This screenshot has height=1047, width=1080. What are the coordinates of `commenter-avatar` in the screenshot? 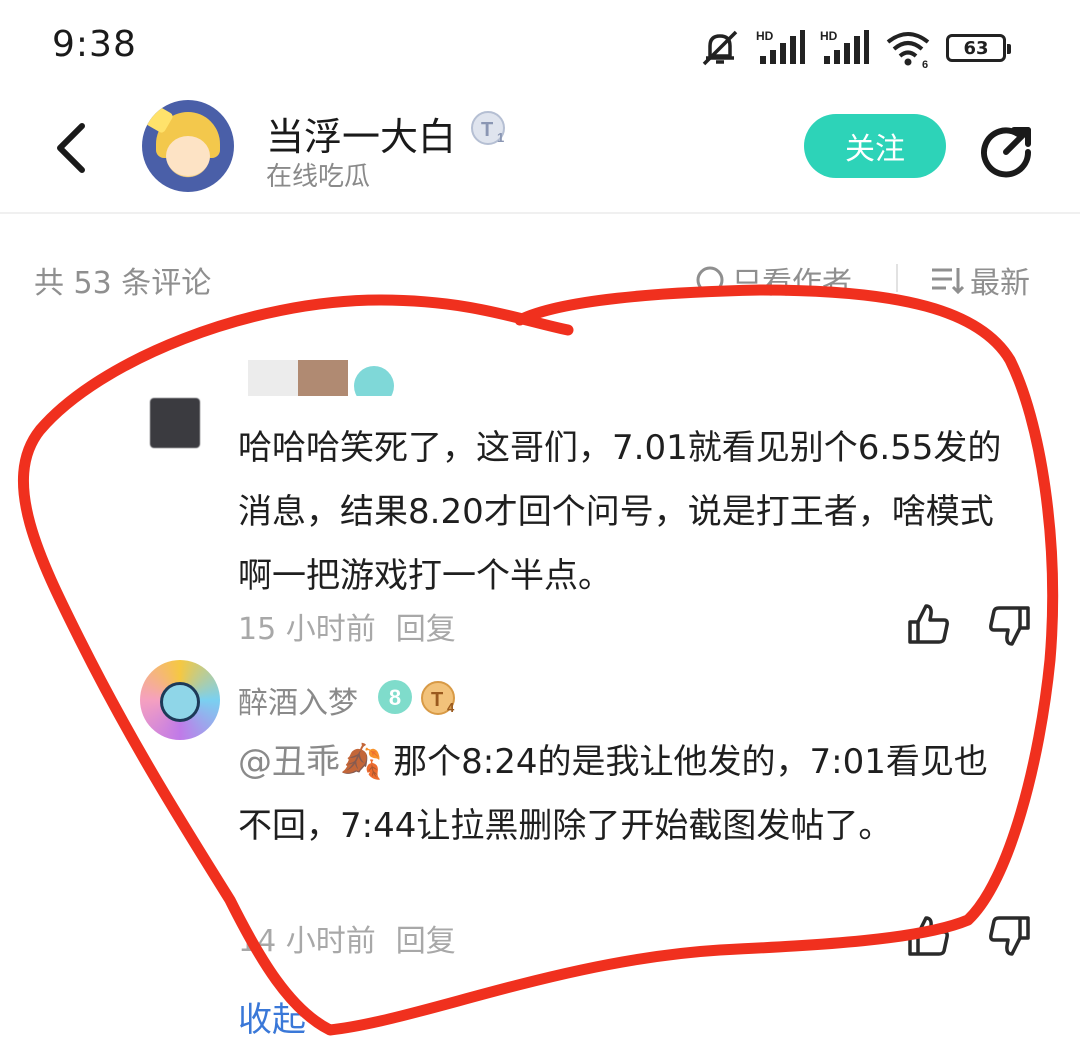 It's located at (175, 423).